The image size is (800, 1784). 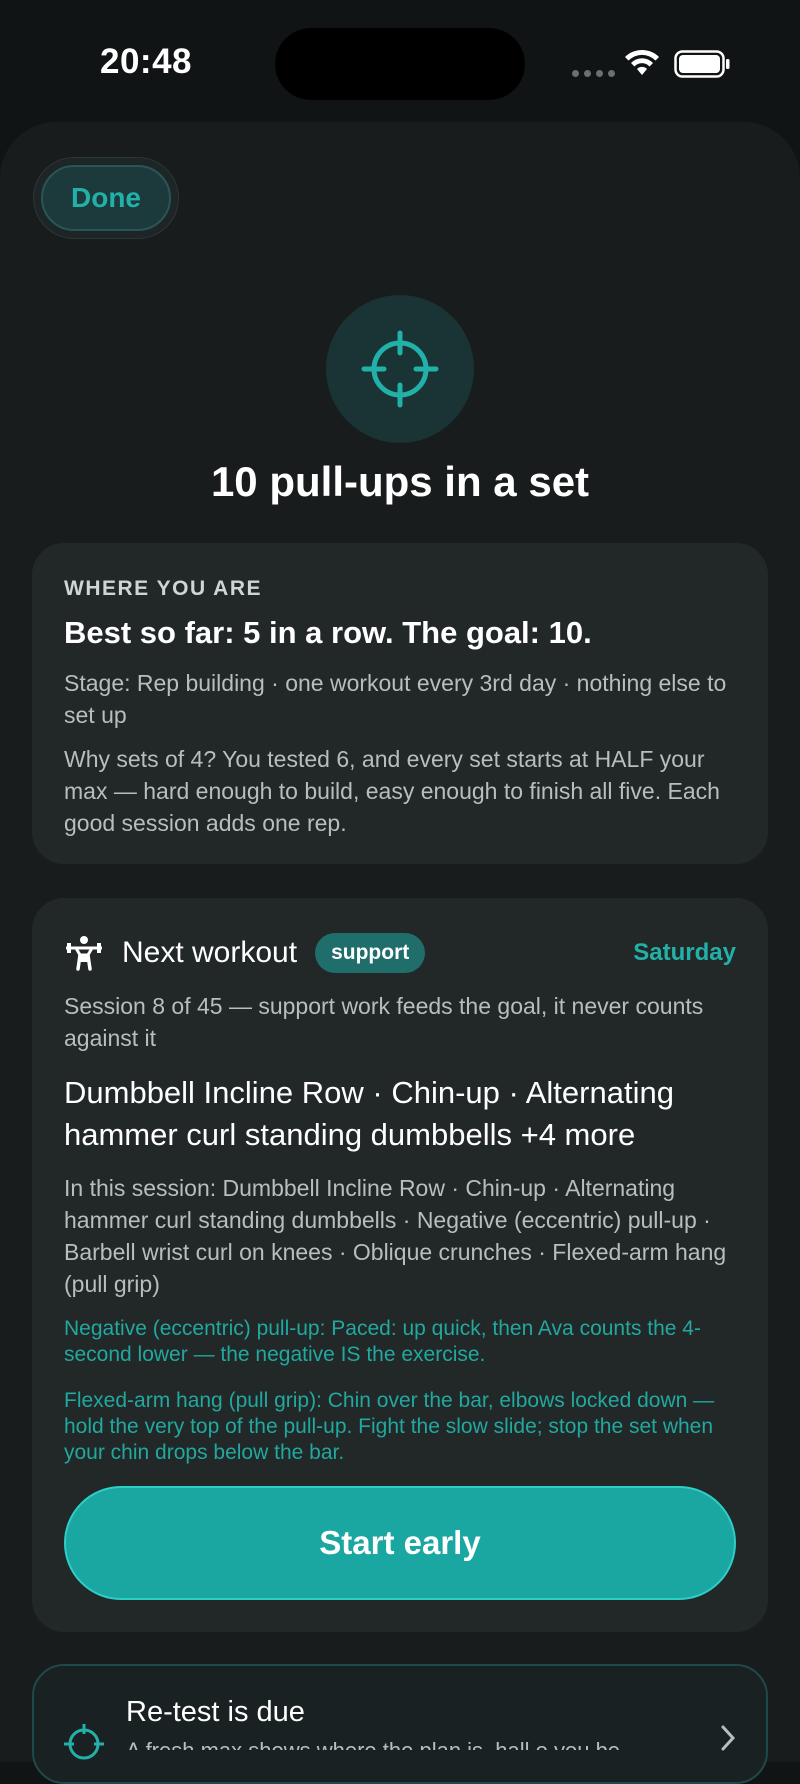 I want to click on chevron-right-icon, so click(x=728, y=1738).